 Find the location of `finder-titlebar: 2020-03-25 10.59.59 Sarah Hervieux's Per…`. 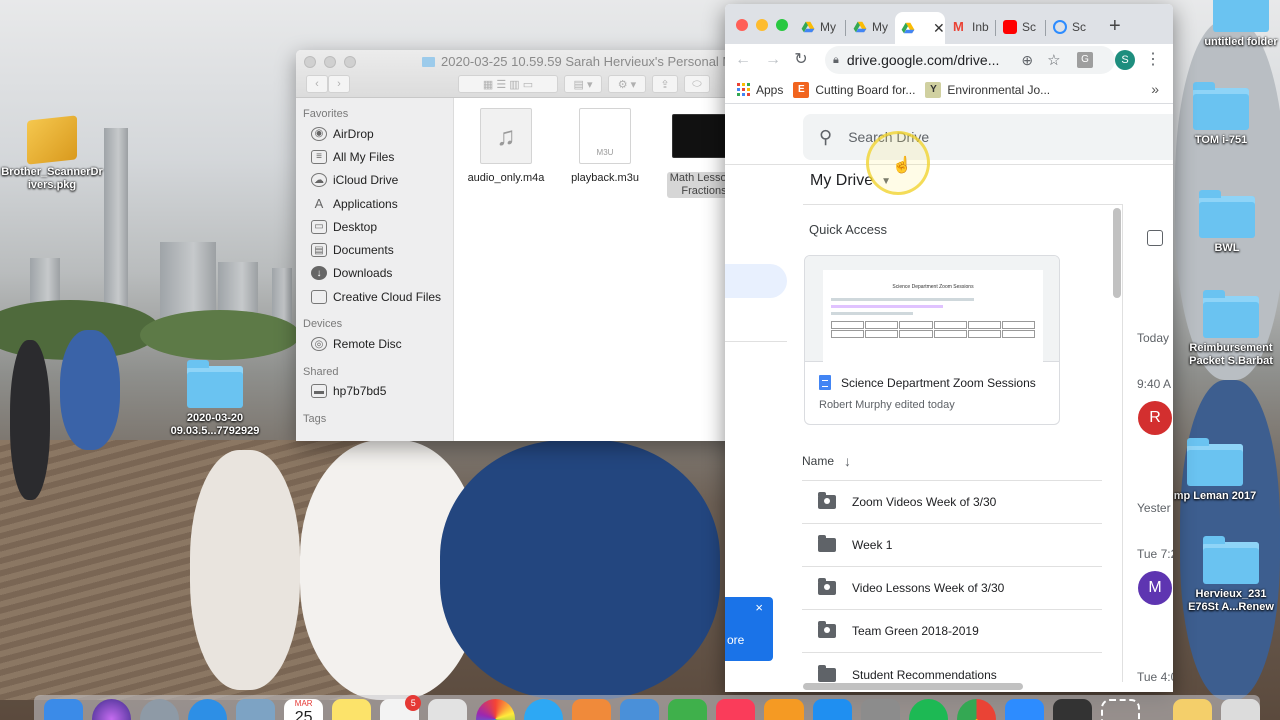

finder-titlebar: 2020-03-25 10.59.59 Sarah Hervieux's Per… is located at coordinates (516, 74).